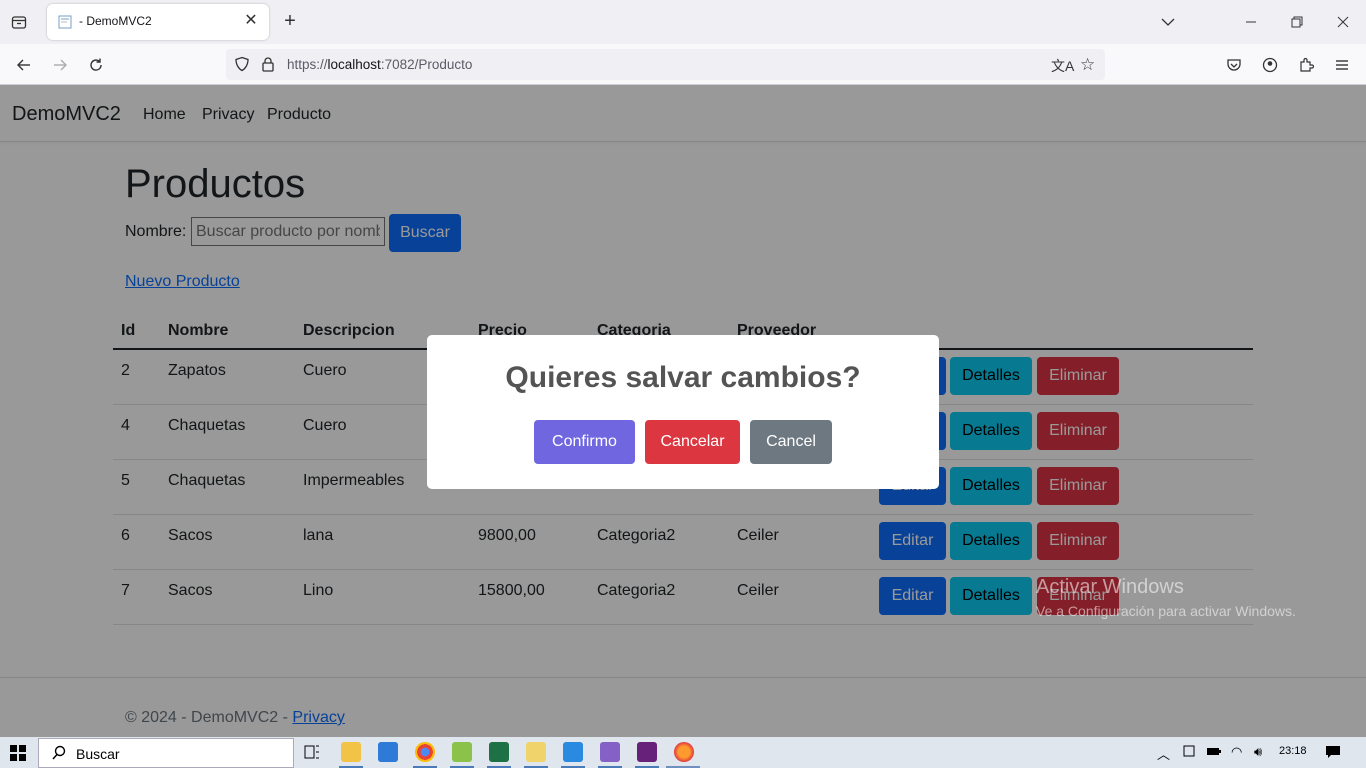 Image resolution: width=1366 pixels, height=768 pixels. Describe the element at coordinates (683, 22) in the screenshot. I see `browser-tab-bar: - DemoMVC2 ✕ +` at that location.